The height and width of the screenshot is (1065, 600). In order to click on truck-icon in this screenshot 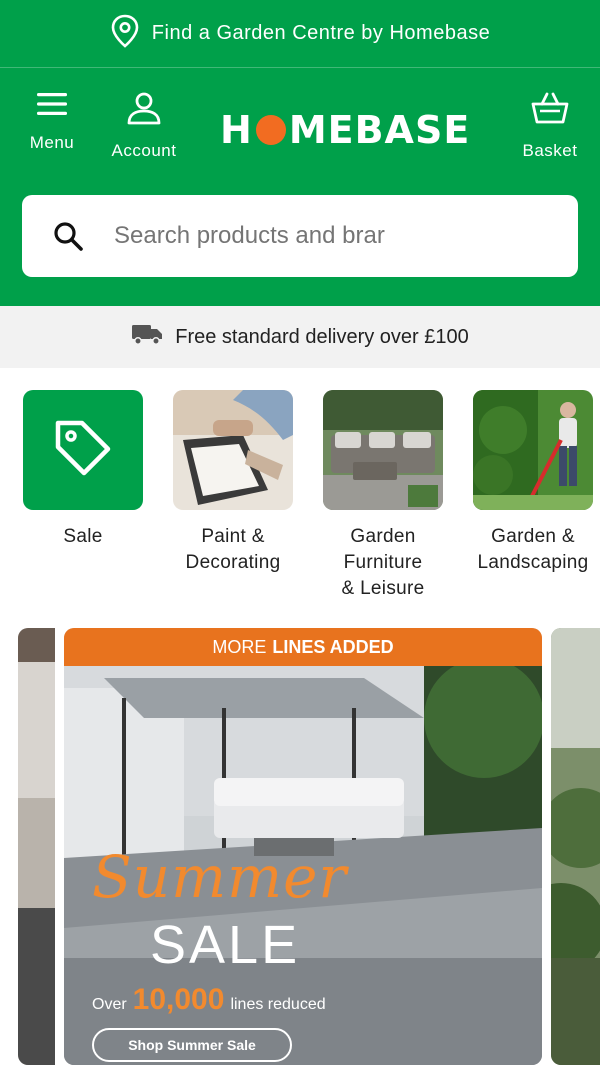, I will do `click(147, 337)`.